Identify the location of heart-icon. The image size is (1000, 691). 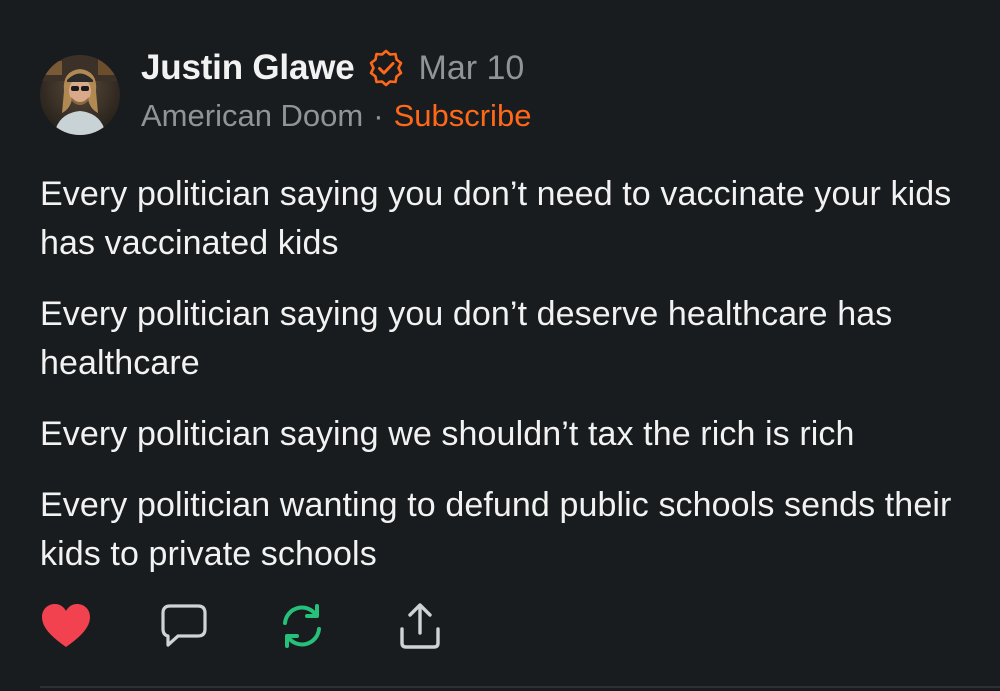
(66, 625).